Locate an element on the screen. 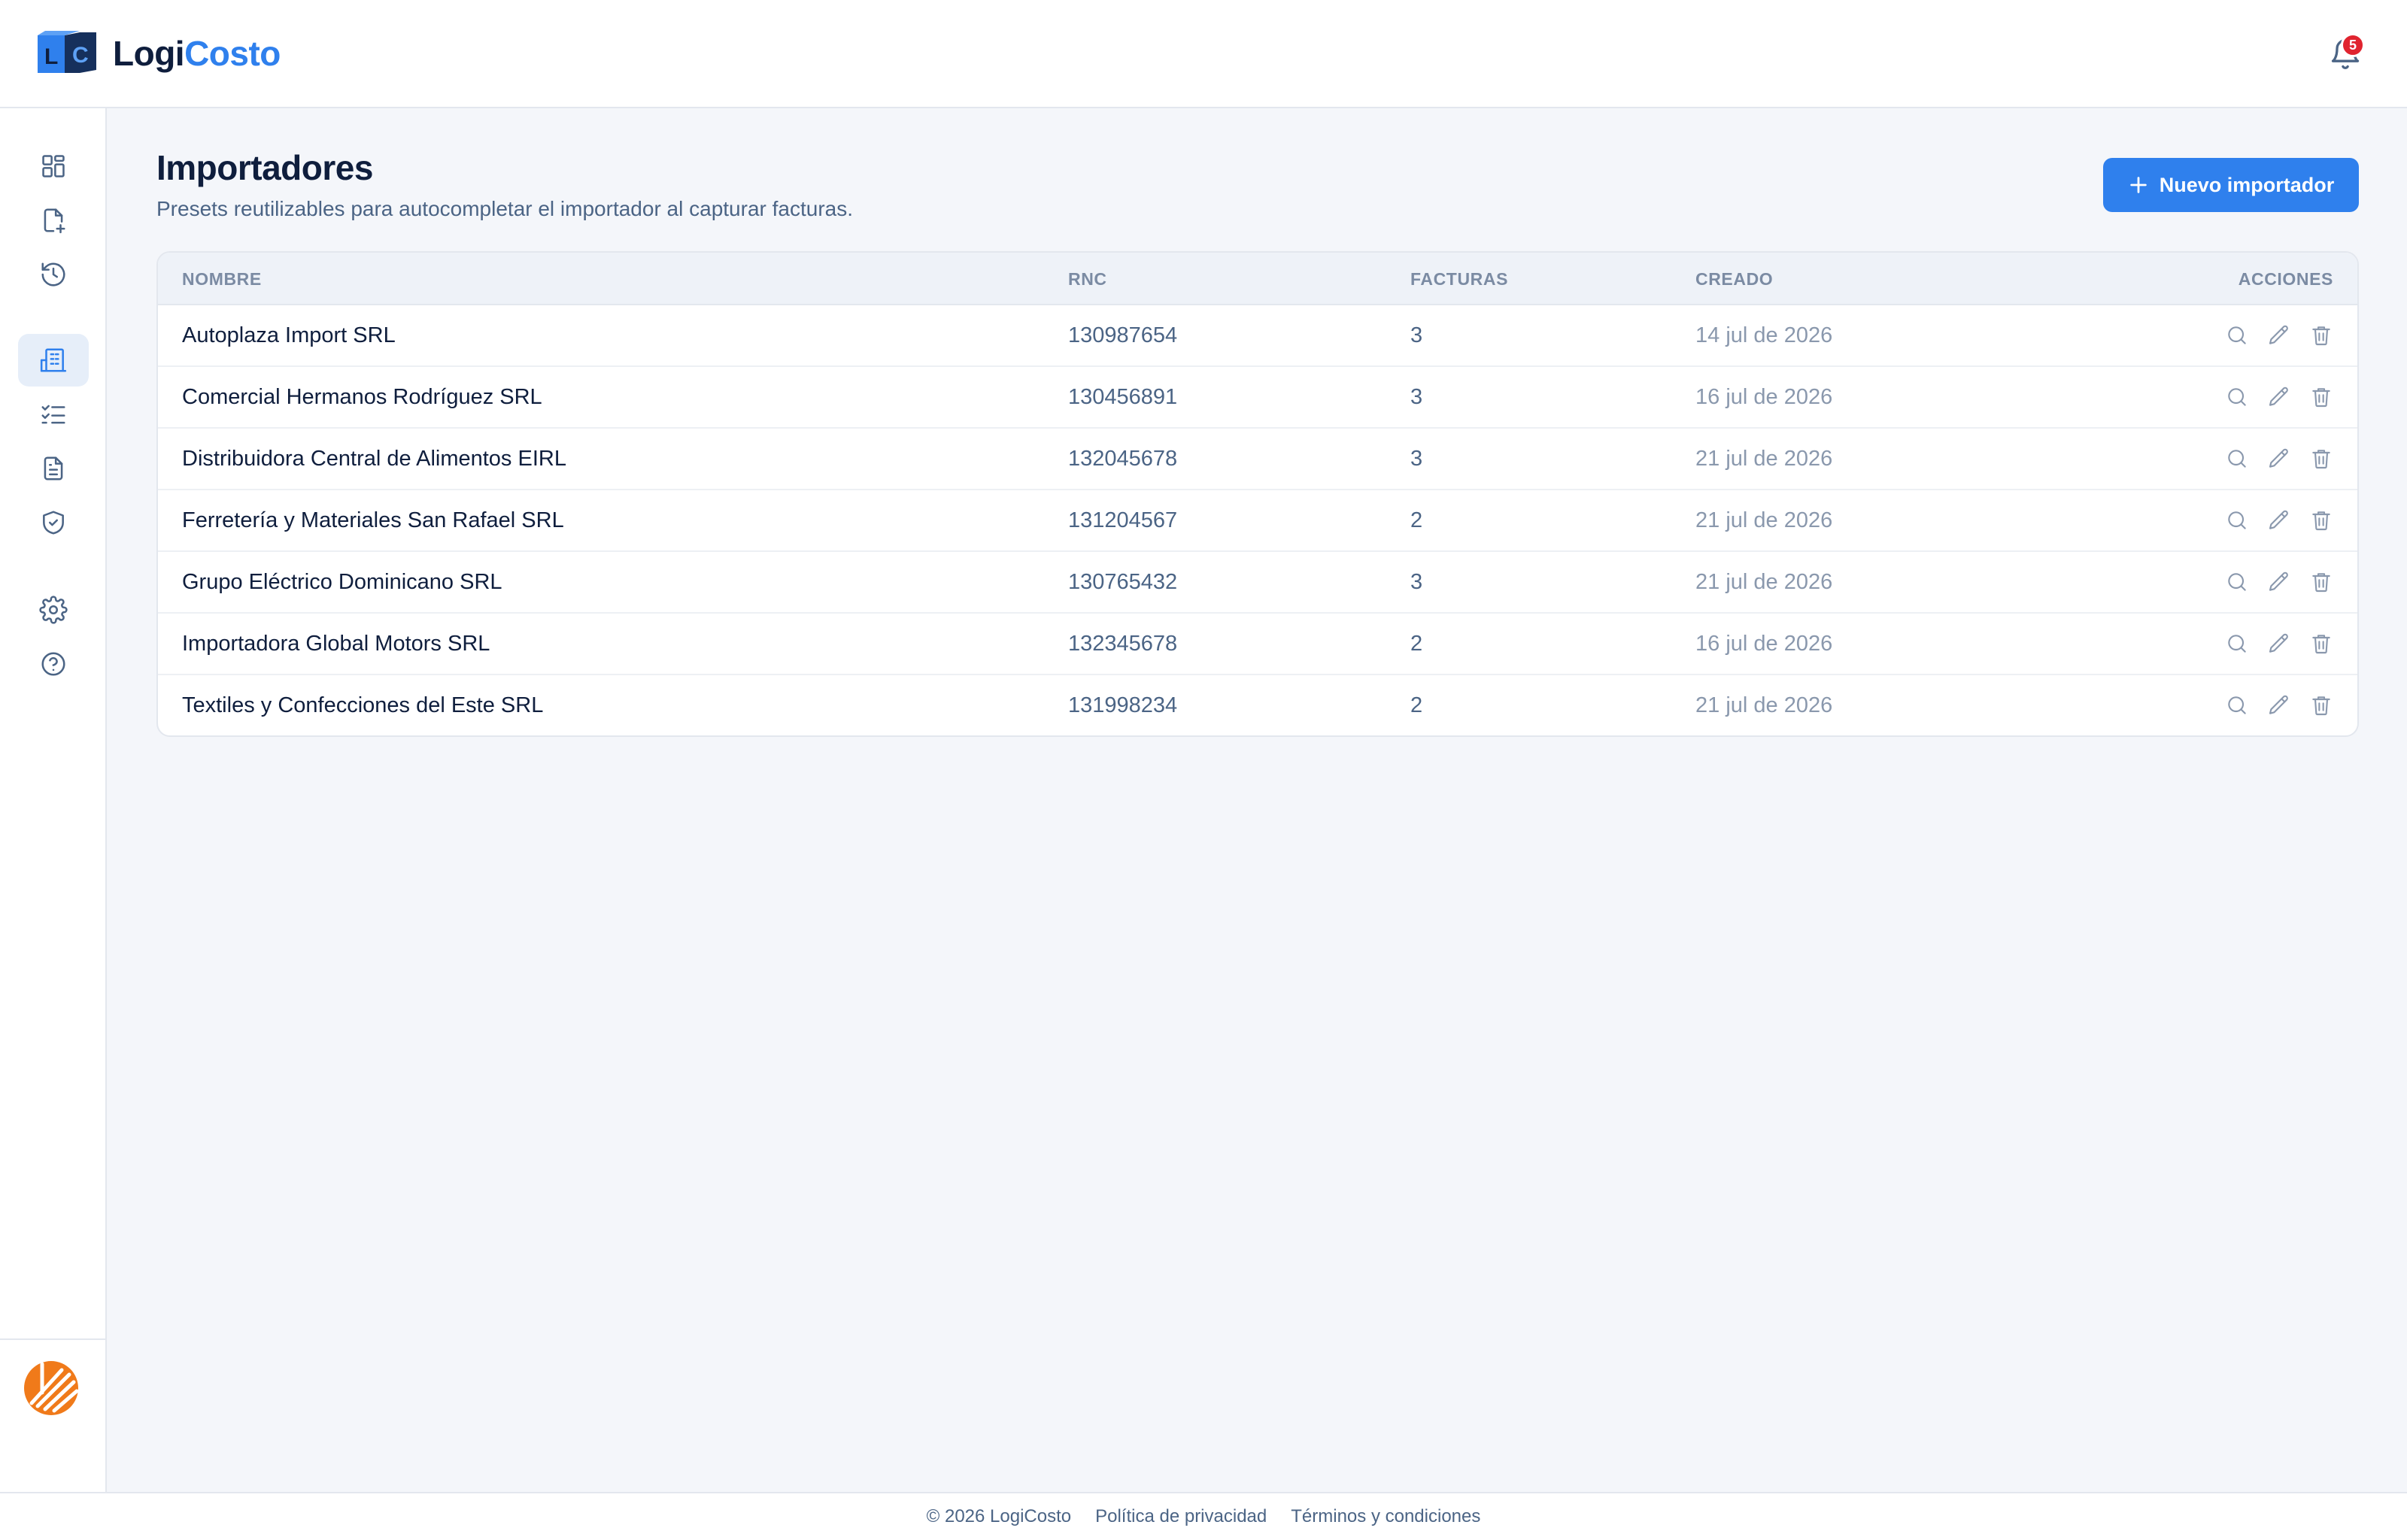  top-header: L C LogiCosto 5 is located at coordinates (1203, 54).